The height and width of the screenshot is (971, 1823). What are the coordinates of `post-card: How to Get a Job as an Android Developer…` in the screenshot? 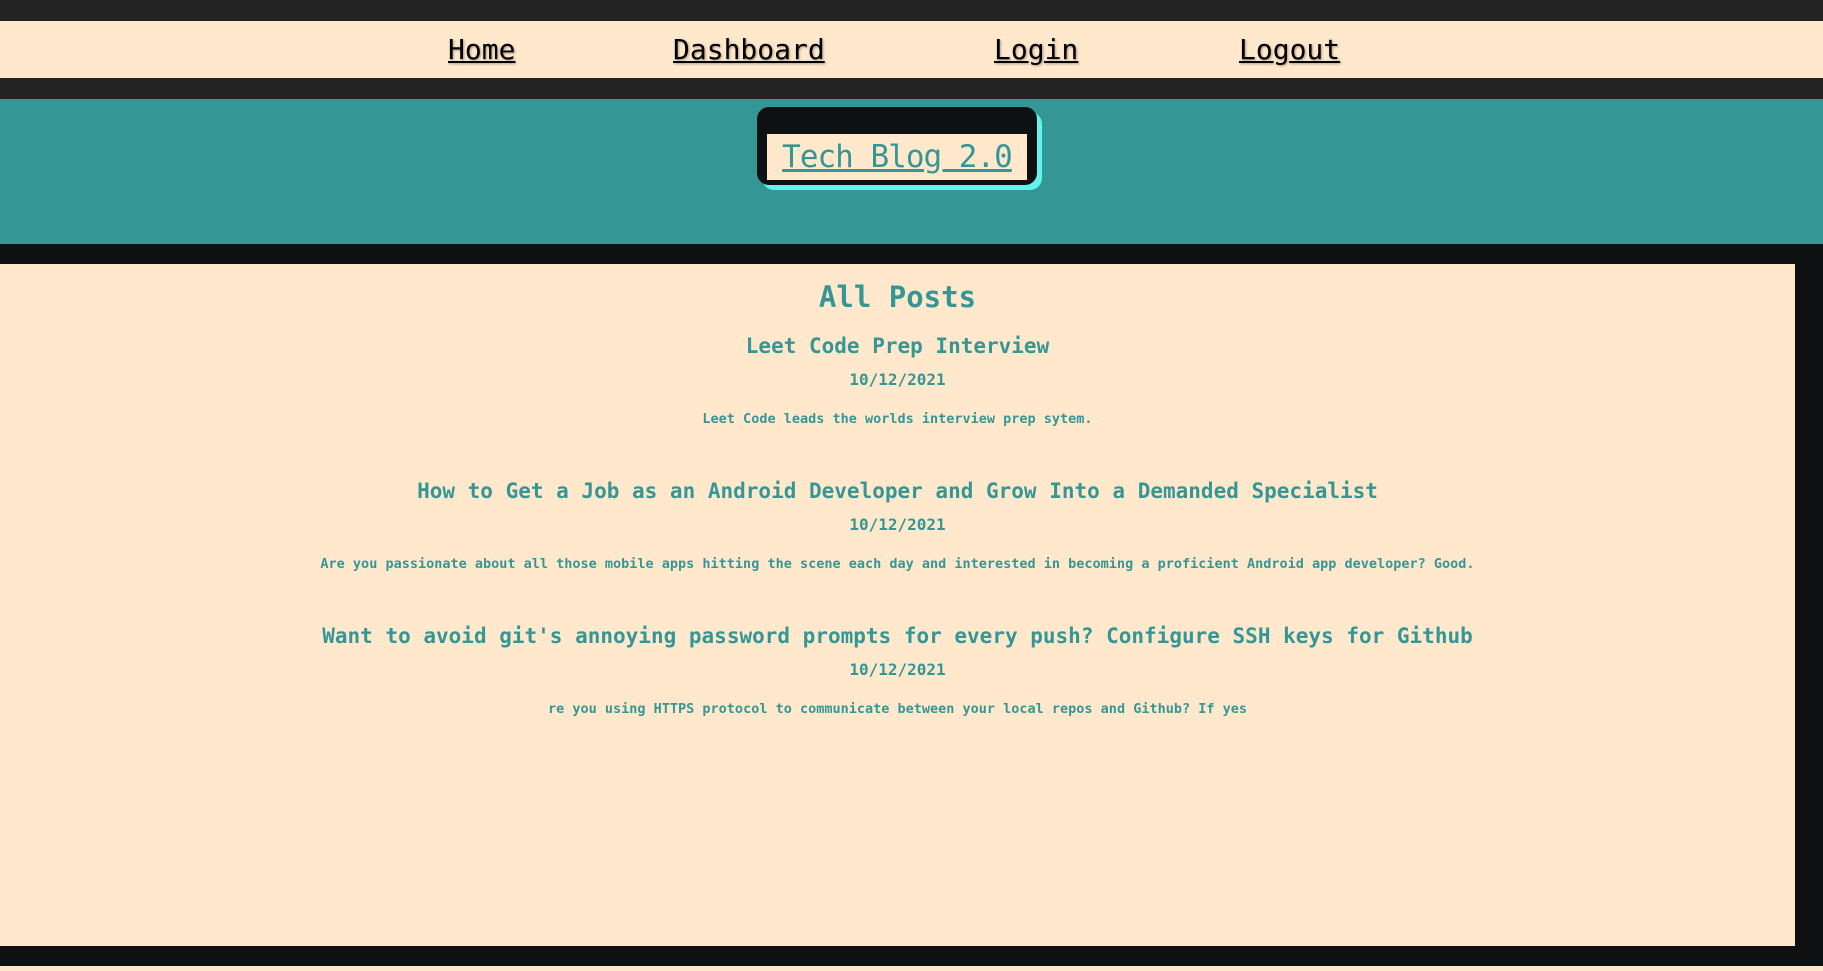 It's located at (897, 525).